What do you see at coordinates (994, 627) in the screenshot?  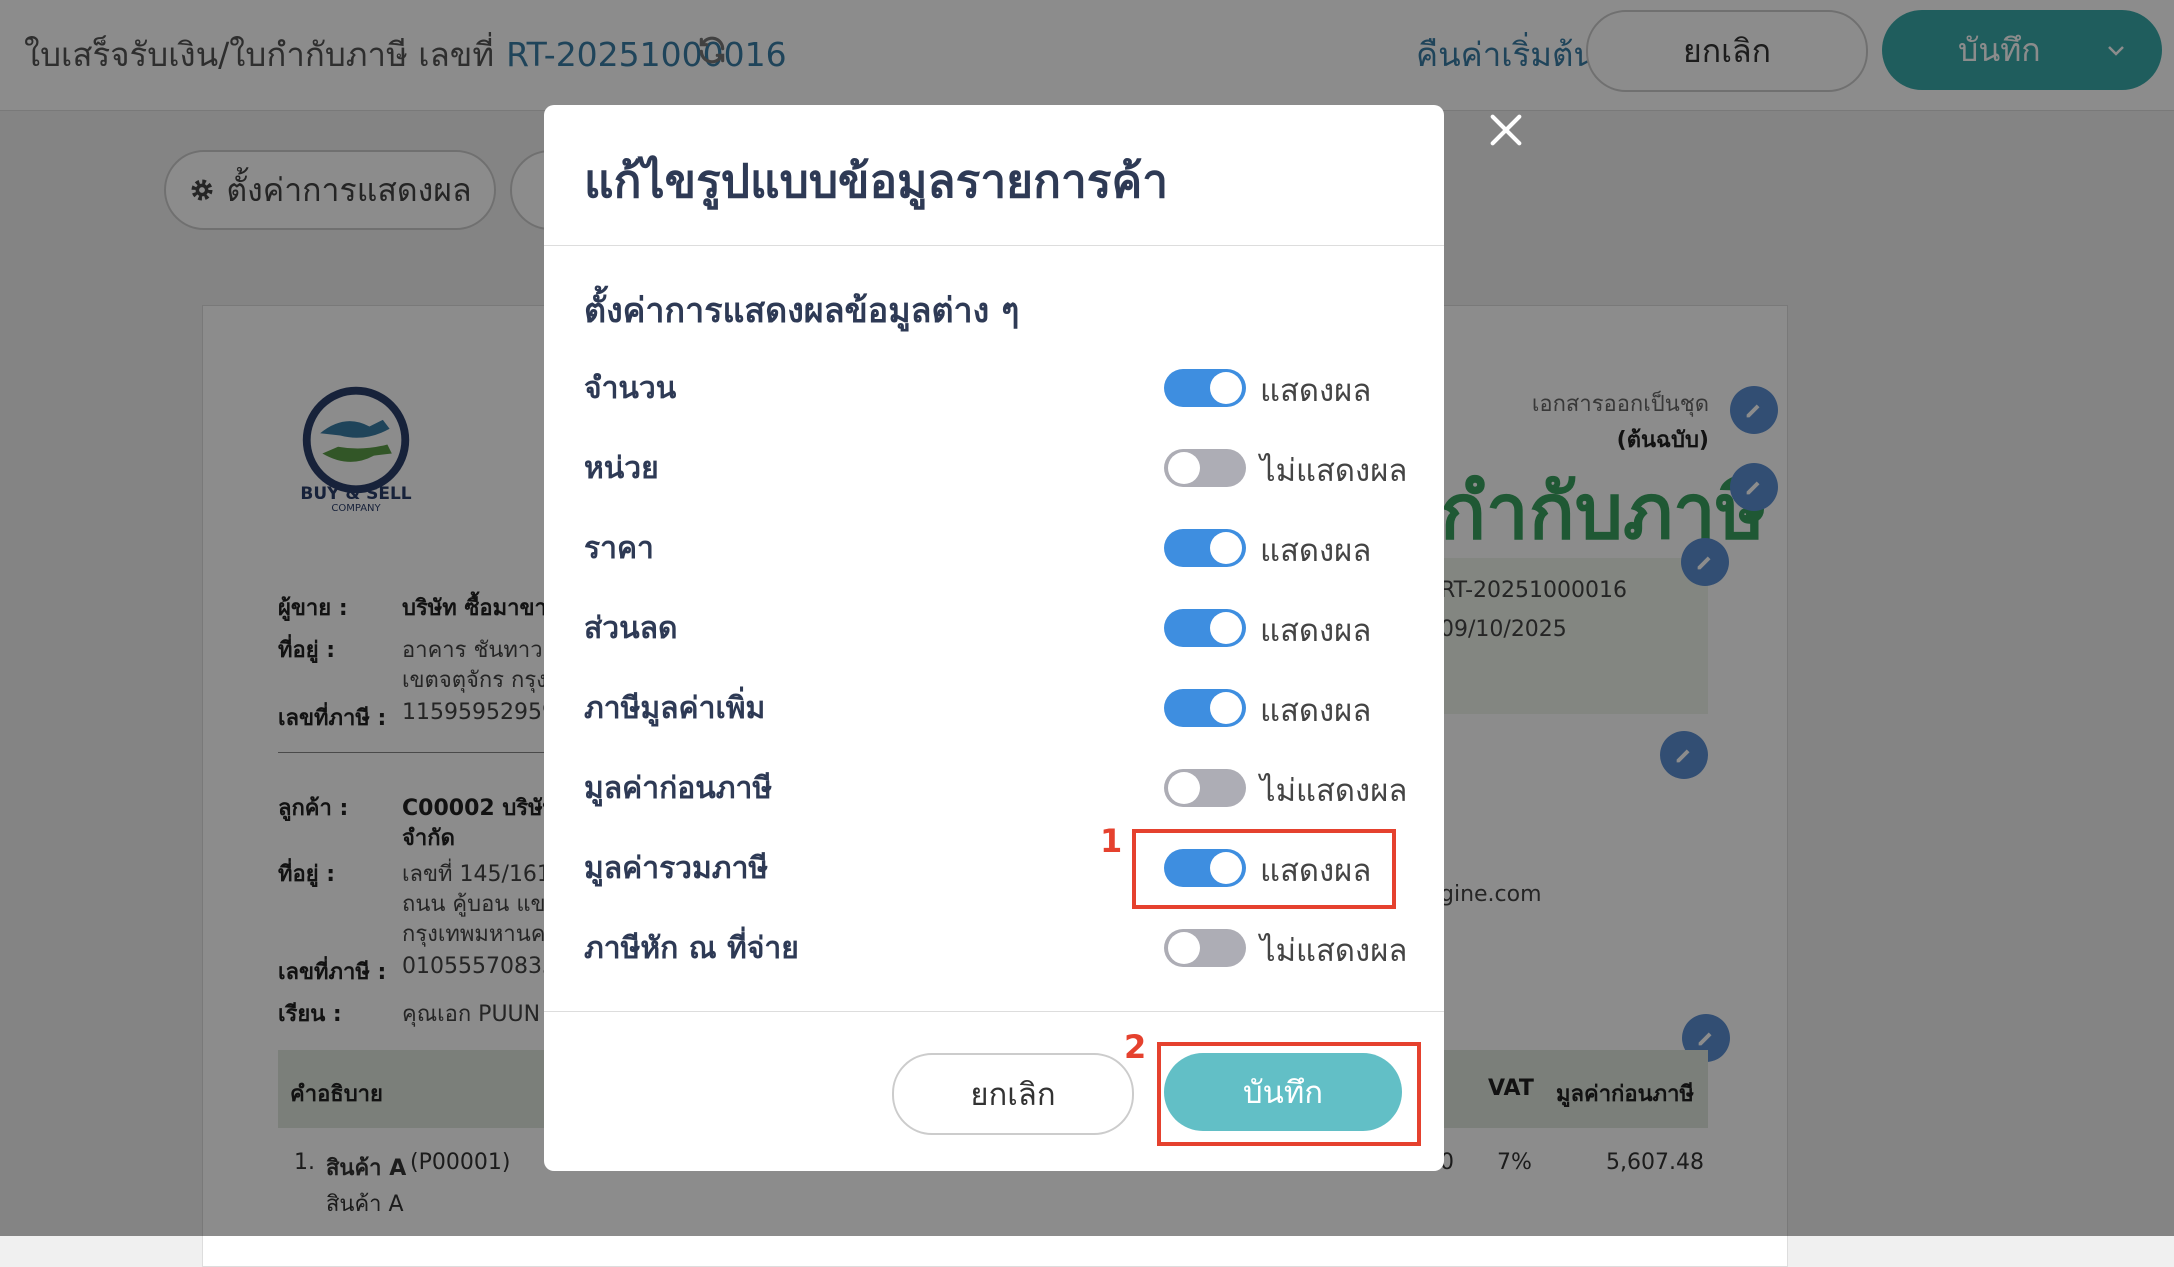 I see `setting-row-discount: ส่วนลด แสดงผล` at bounding box center [994, 627].